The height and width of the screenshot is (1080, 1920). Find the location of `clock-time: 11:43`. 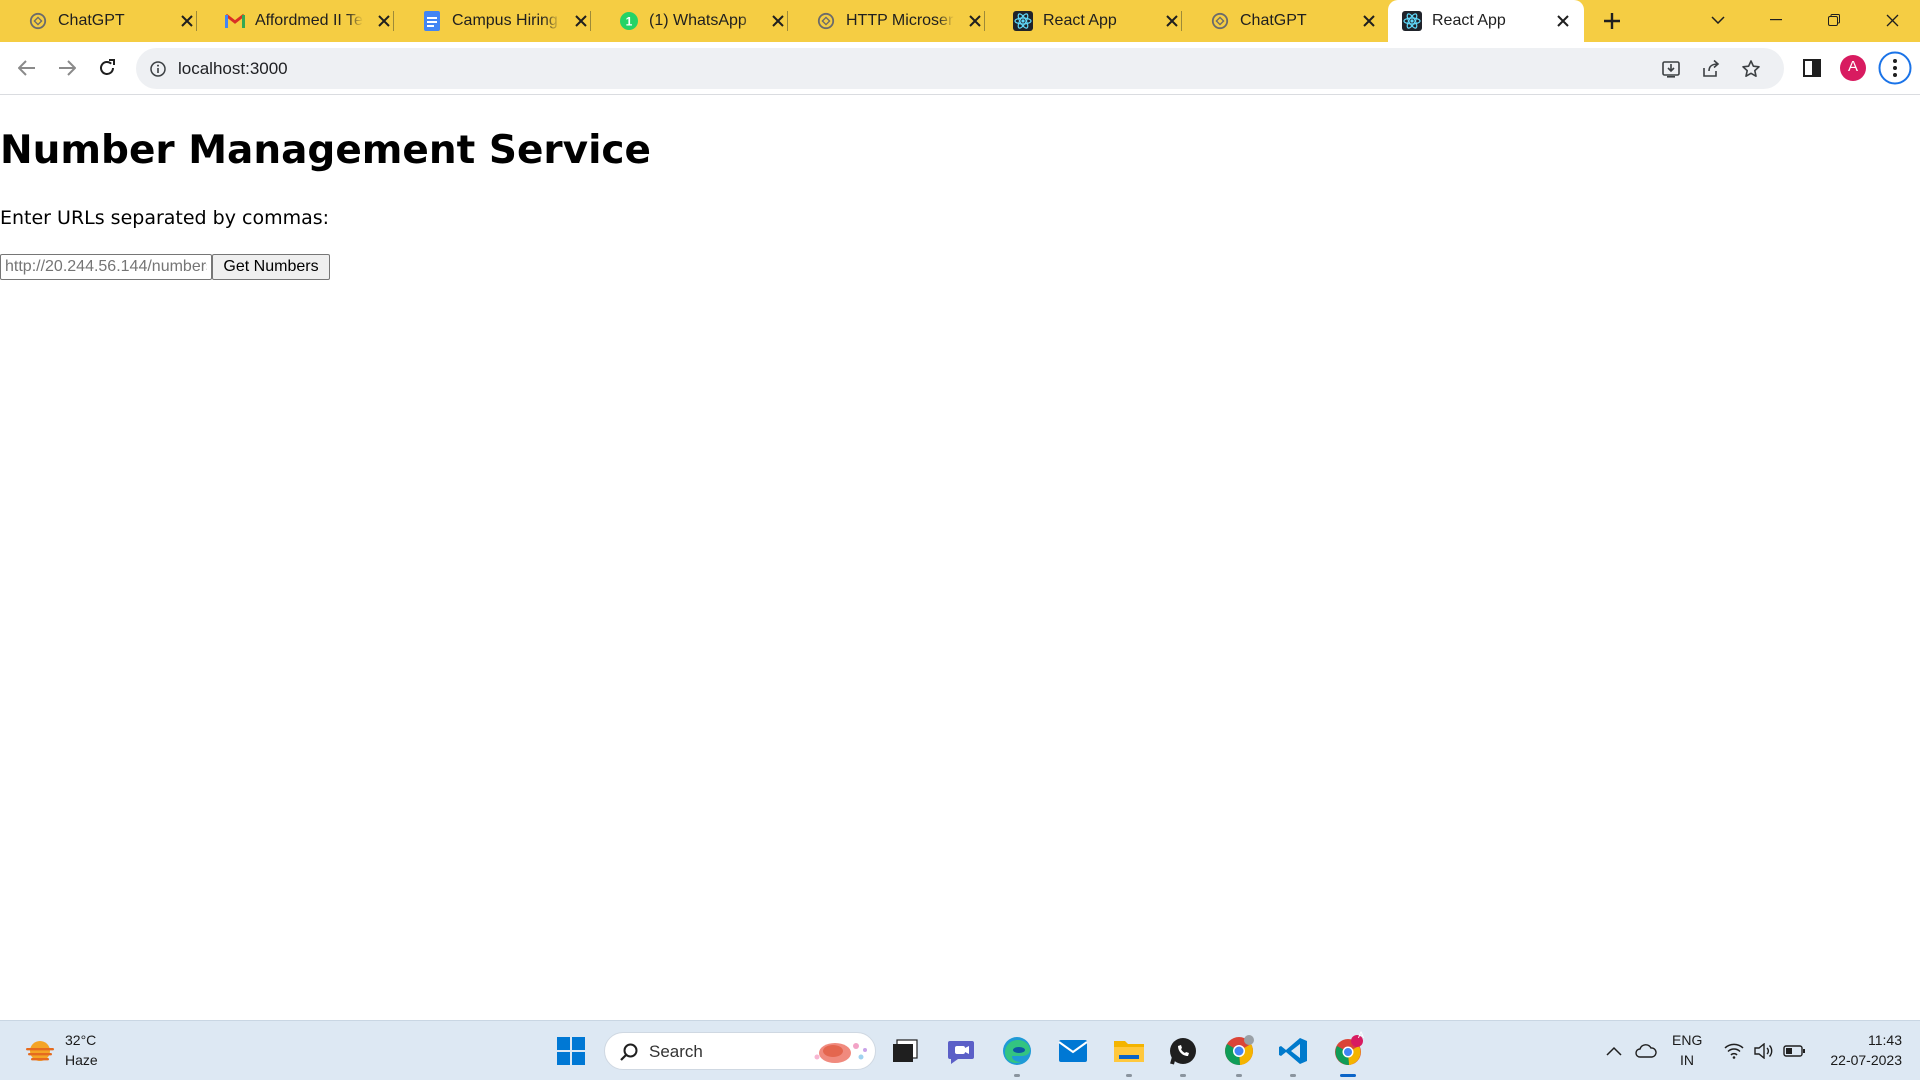

clock-time: 11:43 is located at coordinates (1885, 1040).